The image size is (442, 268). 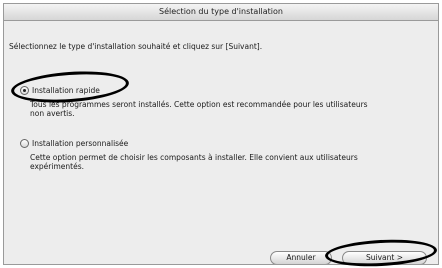 I want to click on custom-install-label: Installation personnalisée, so click(x=80, y=143).